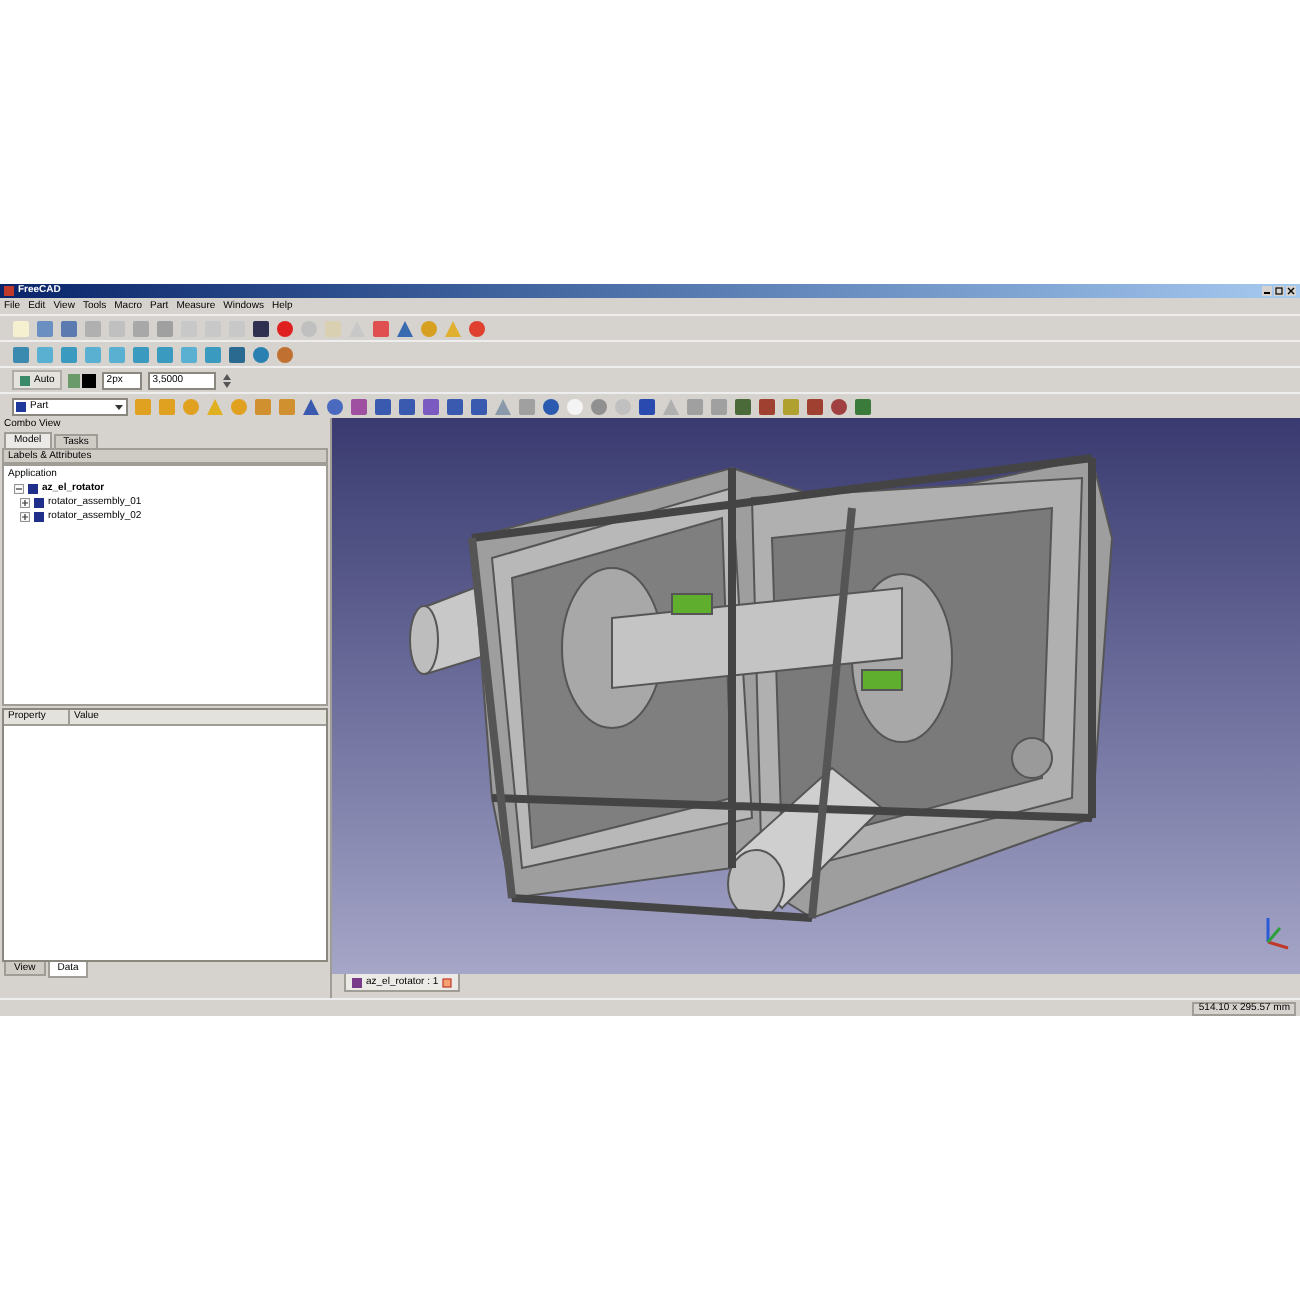  Describe the element at coordinates (285, 328) in the screenshot. I see `record-icon` at that location.